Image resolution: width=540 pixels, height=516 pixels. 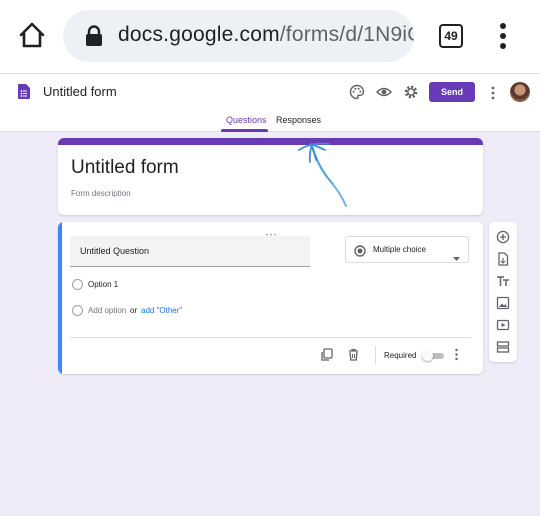 What do you see at coordinates (503, 292) in the screenshot?
I see `floating-toolbar` at bounding box center [503, 292].